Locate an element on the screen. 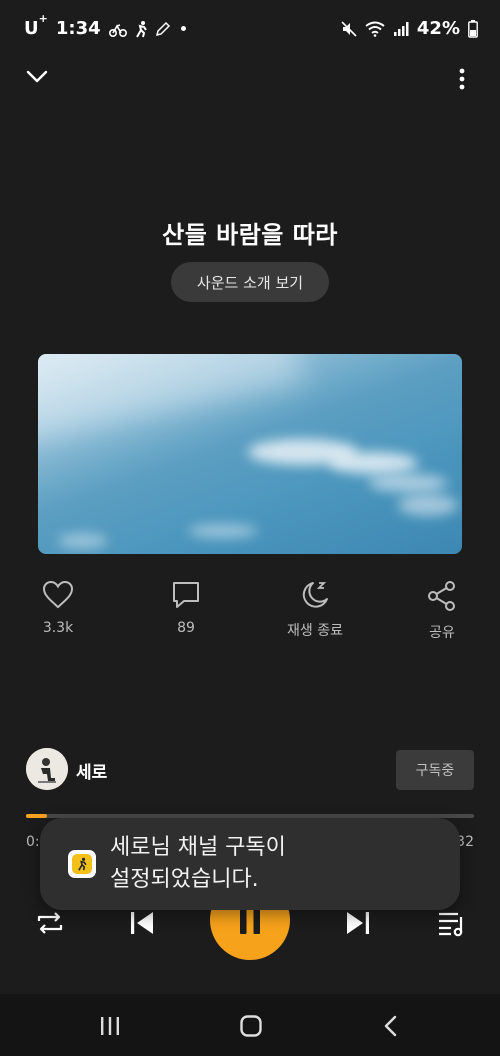  repeat-icon is located at coordinates (50, 923).